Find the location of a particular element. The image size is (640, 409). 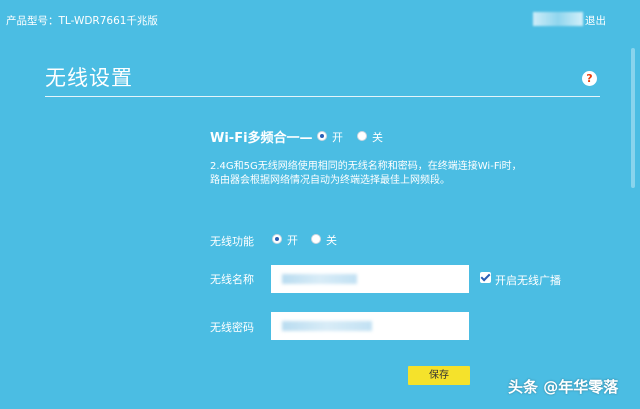

wifi-combine-label: Wi-Fi多频合一— is located at coordinates (261, 138).